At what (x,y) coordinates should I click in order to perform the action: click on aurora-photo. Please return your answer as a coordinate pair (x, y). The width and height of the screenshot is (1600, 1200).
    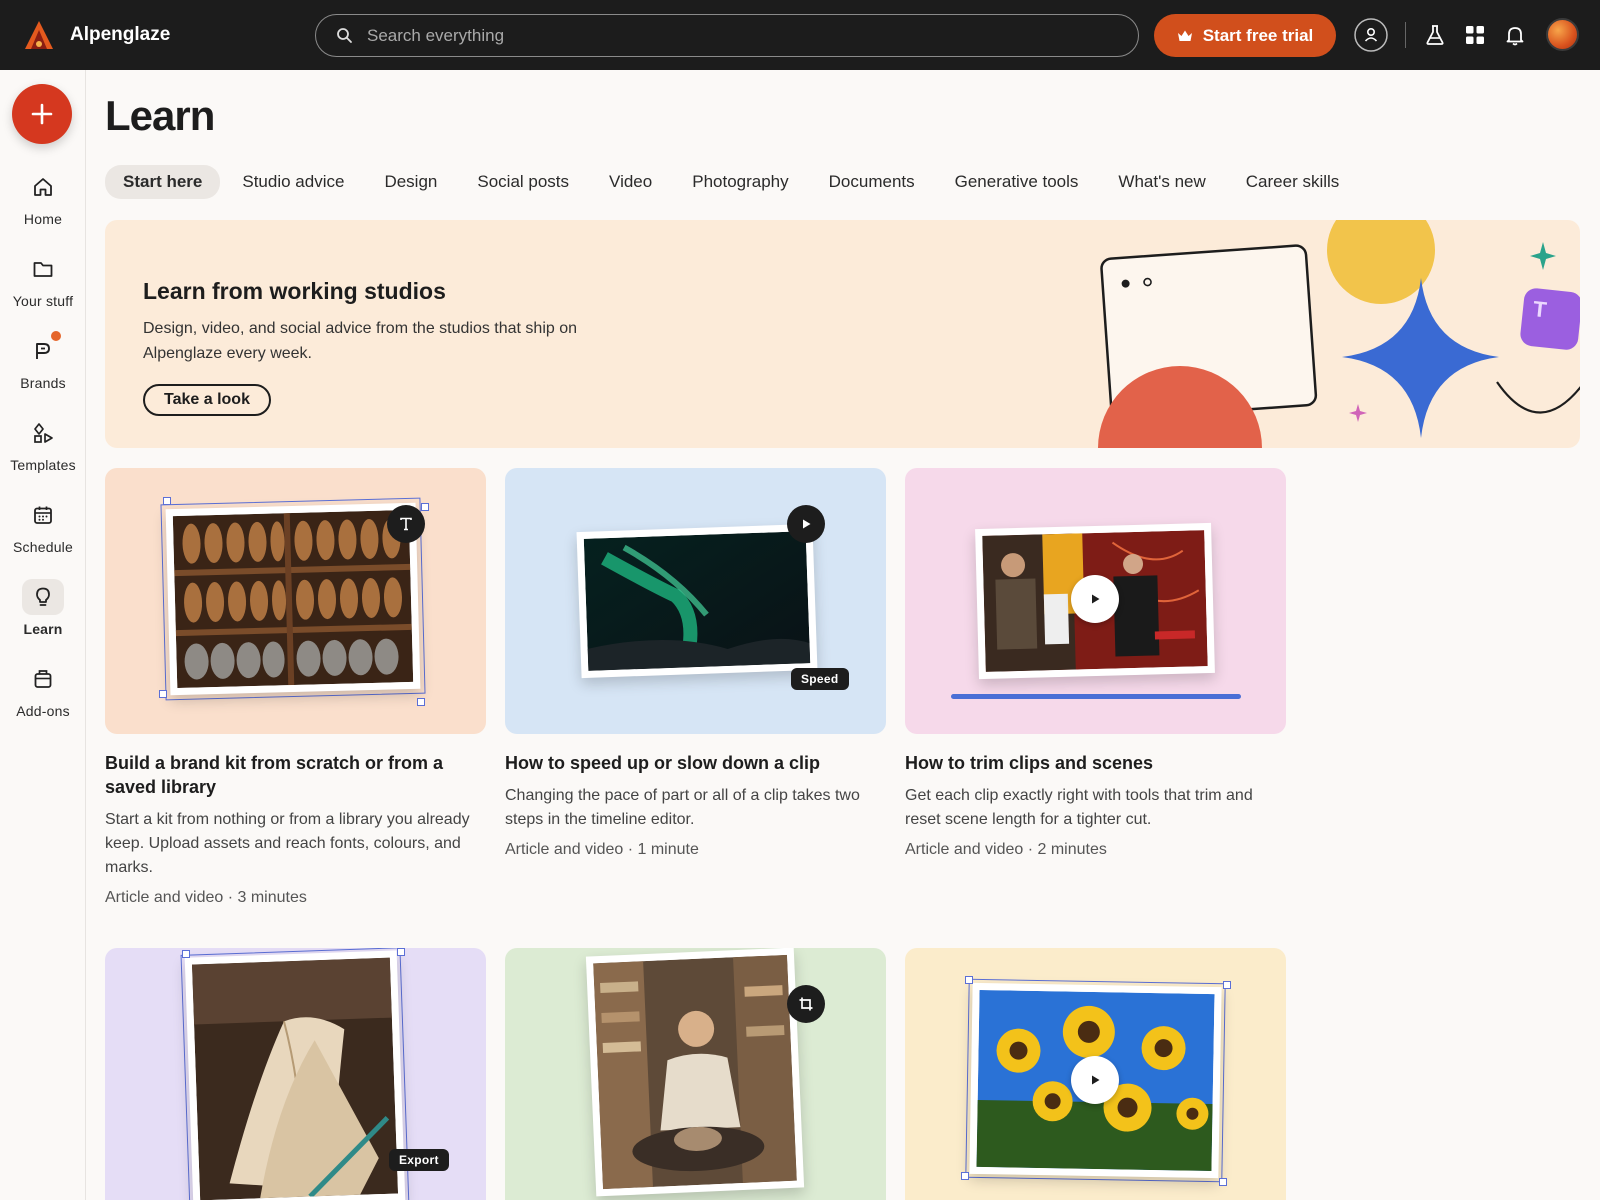
    Looking at the image, I should click on (697, 601).